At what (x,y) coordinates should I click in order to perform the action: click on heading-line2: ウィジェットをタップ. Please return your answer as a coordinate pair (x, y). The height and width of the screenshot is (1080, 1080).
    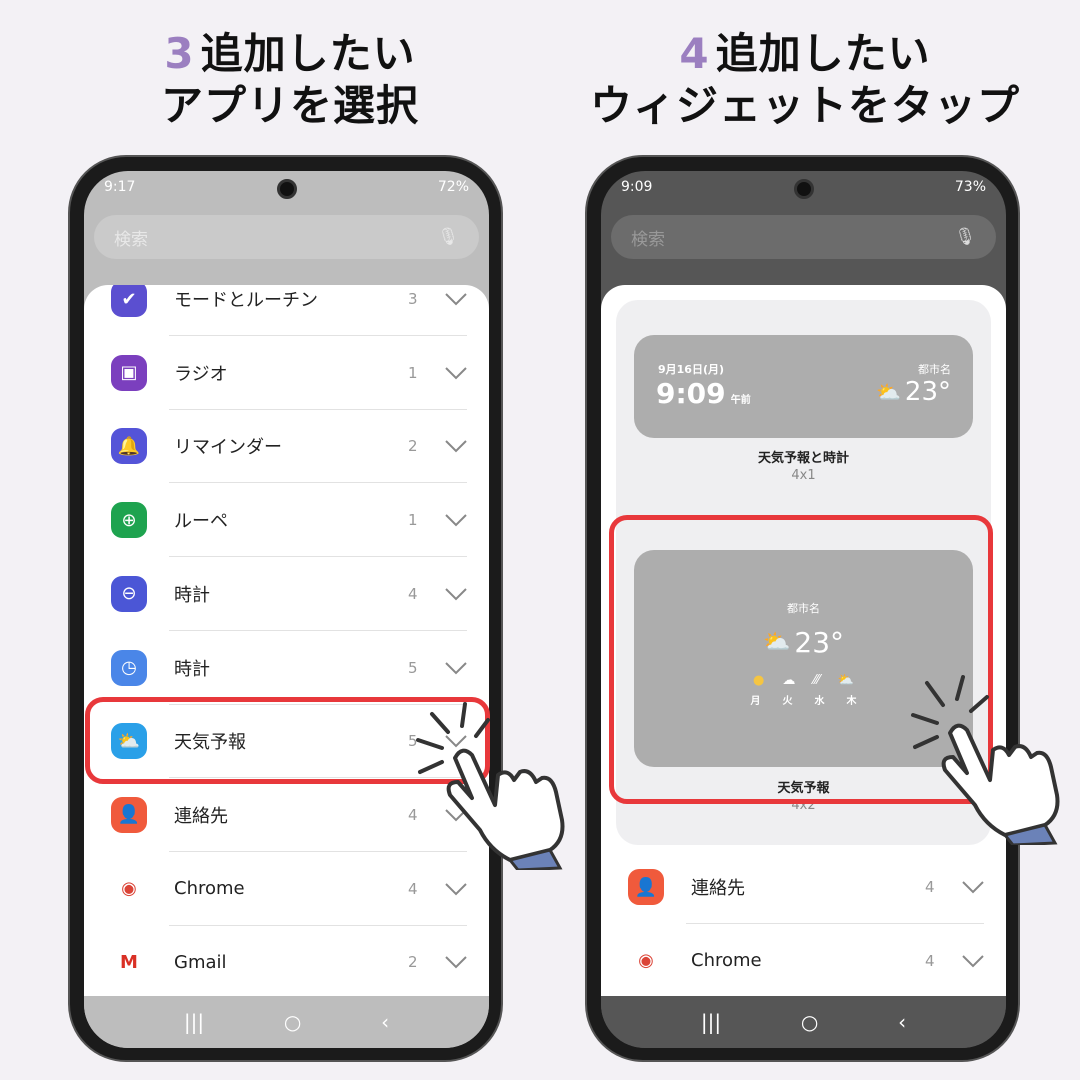
    Looking at the image, I should click on (804, 105).